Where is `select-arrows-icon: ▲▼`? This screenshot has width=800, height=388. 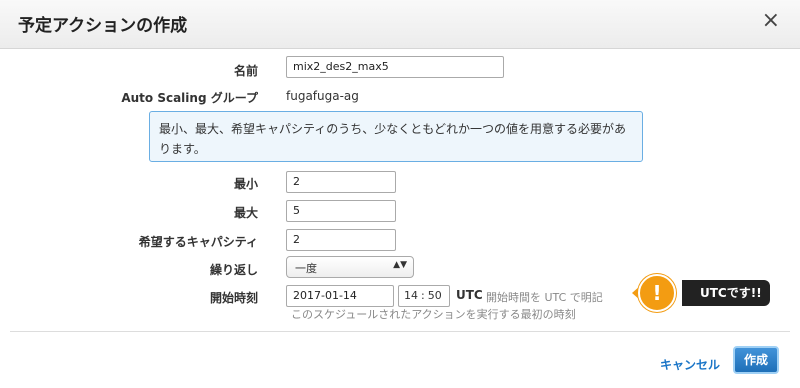
select-arrows-icon: ▲▼ is located at coordinates (400, 265).